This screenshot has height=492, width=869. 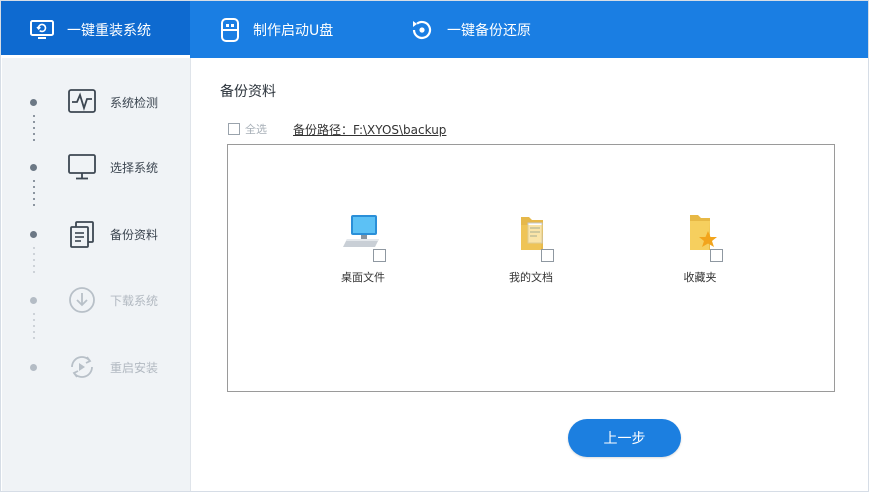 I want to click on step-label: 重启安装, so click(x=134, y=368).